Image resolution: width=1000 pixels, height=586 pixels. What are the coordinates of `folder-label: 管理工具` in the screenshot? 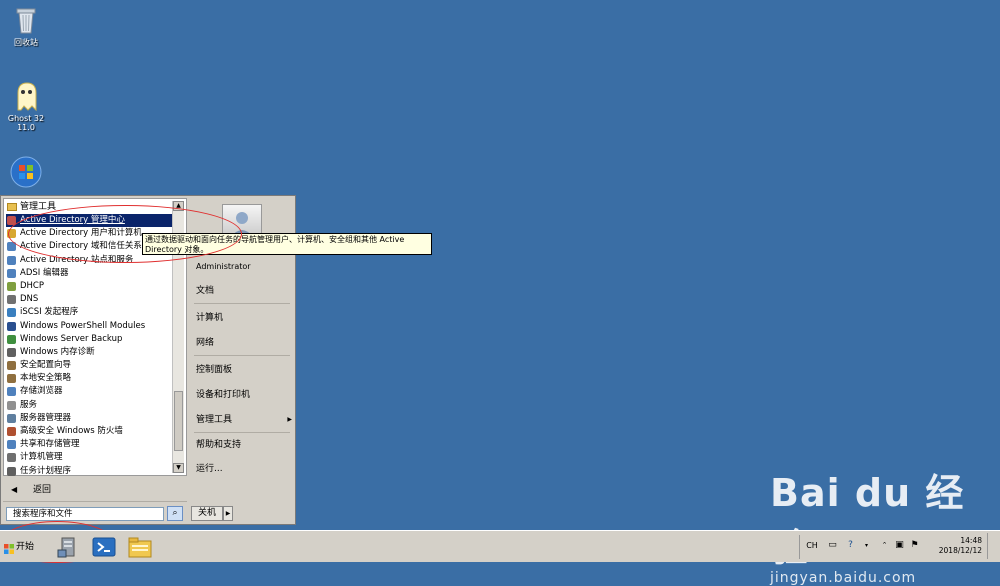 It's located at (38, 207).